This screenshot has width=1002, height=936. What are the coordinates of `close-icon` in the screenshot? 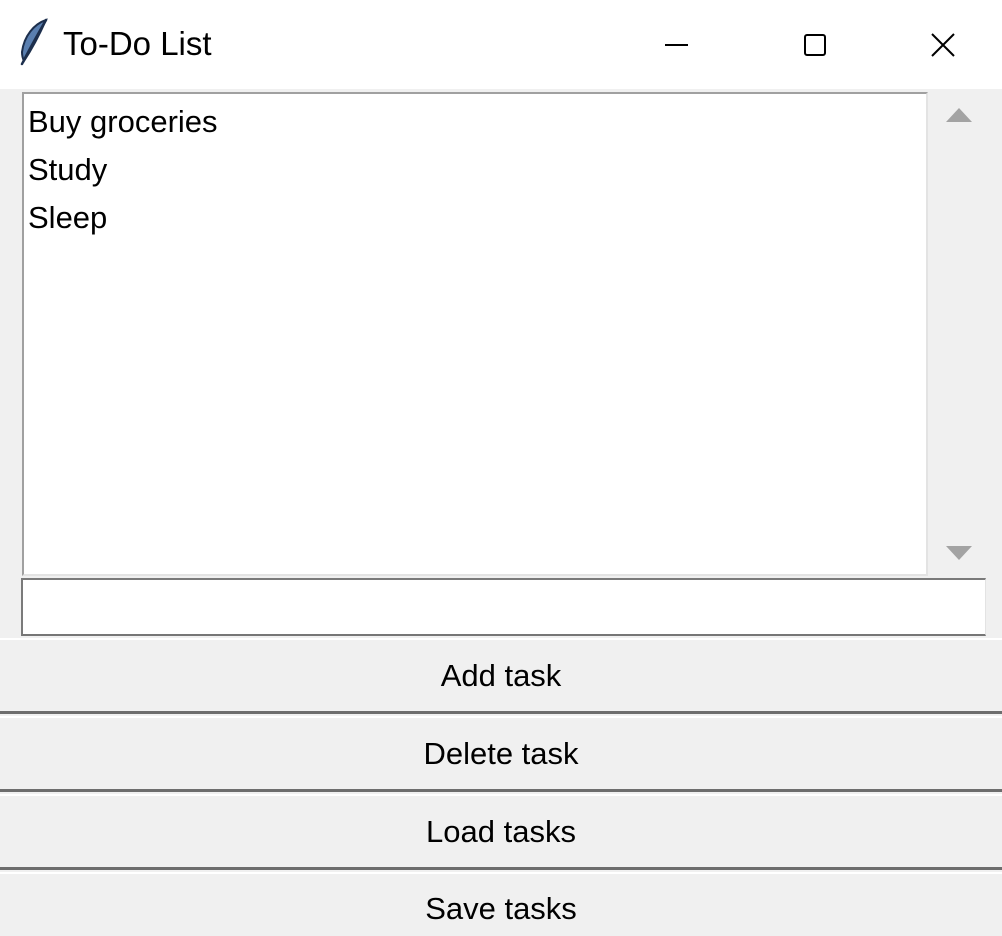 It's located at (943, 44).